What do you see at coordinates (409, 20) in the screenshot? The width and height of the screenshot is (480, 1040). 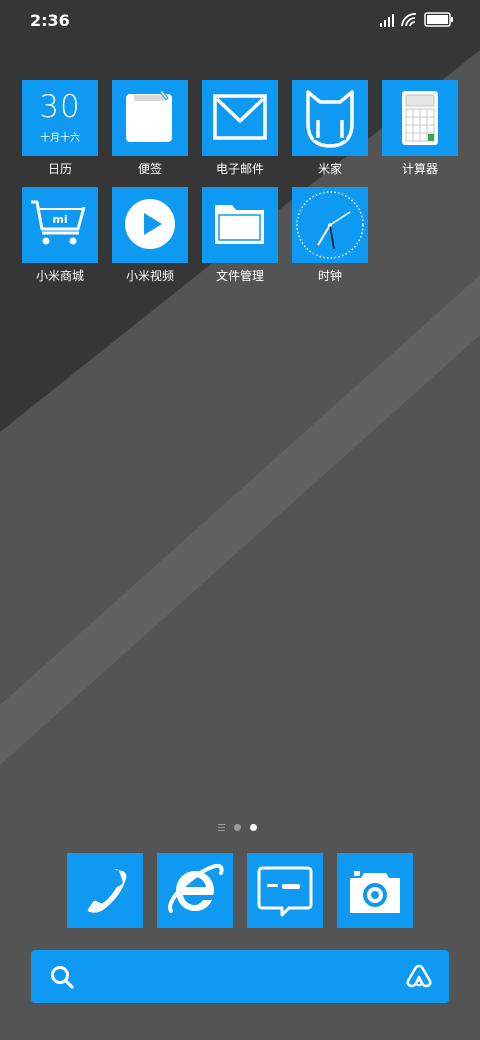 I see `wifi-icon` at bounding box center [409, 20].